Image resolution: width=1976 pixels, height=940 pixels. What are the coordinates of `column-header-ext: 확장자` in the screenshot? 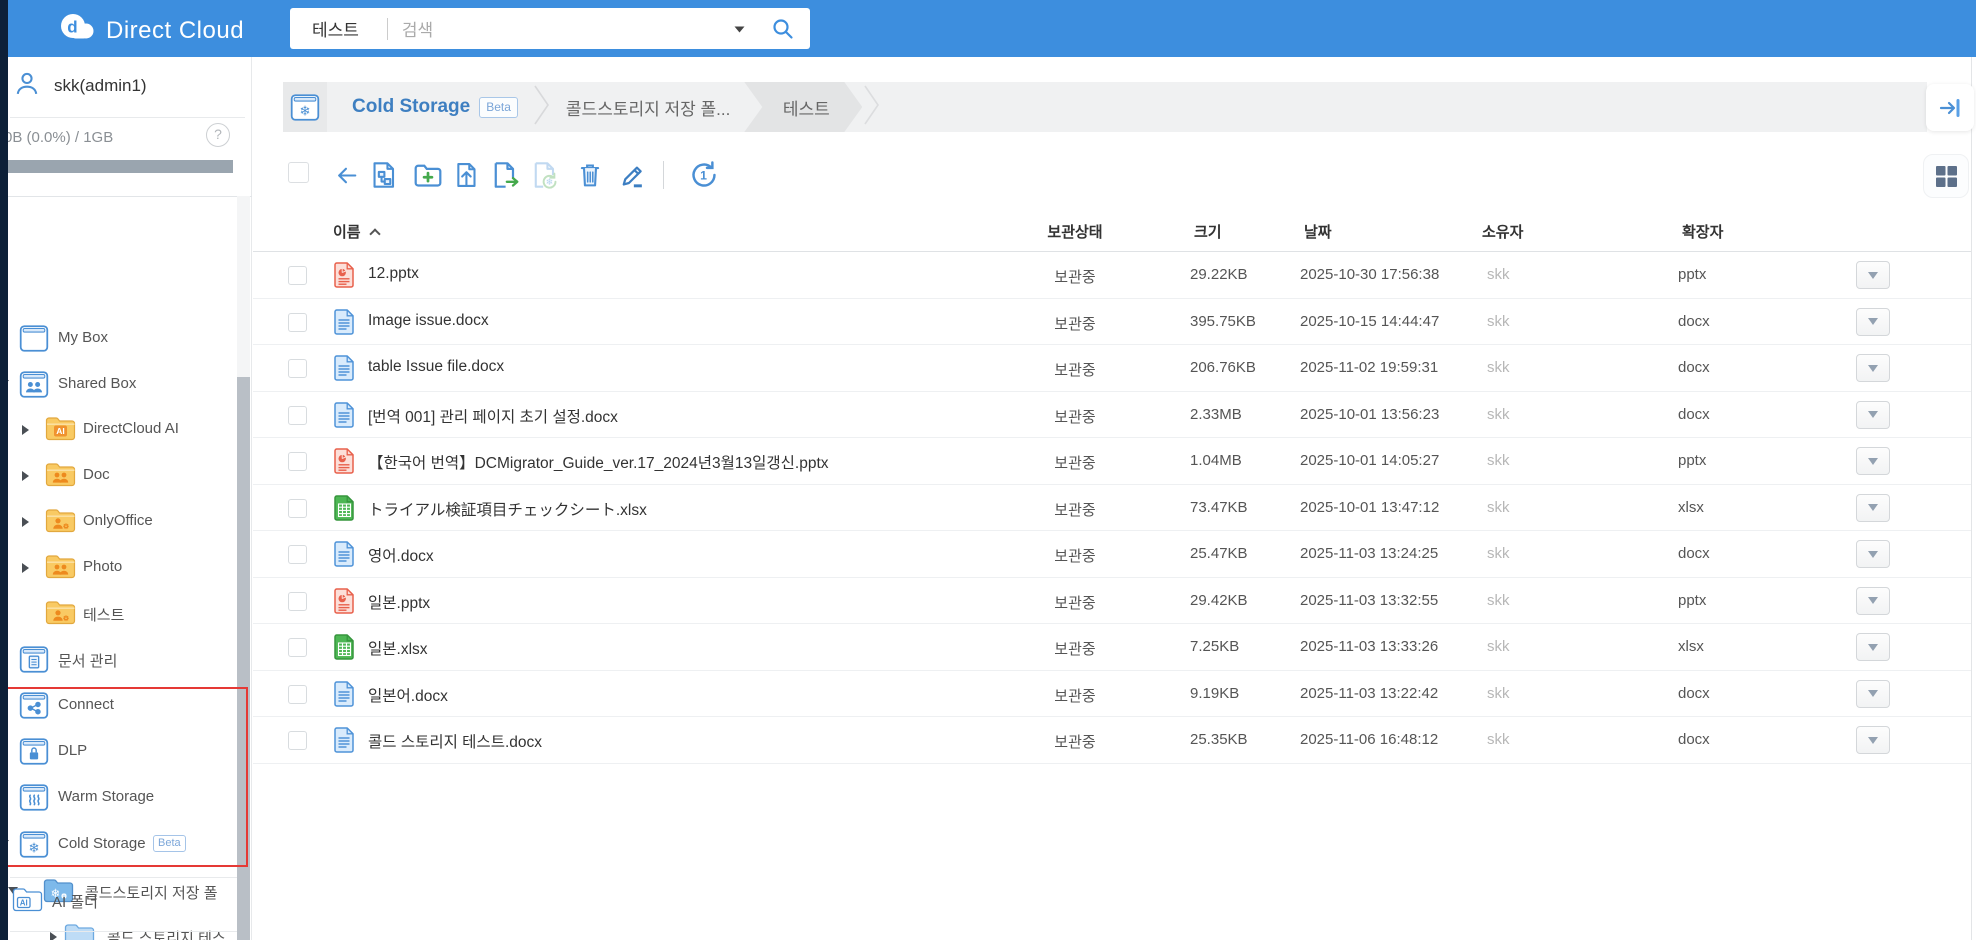 It's located at (1702, 231).